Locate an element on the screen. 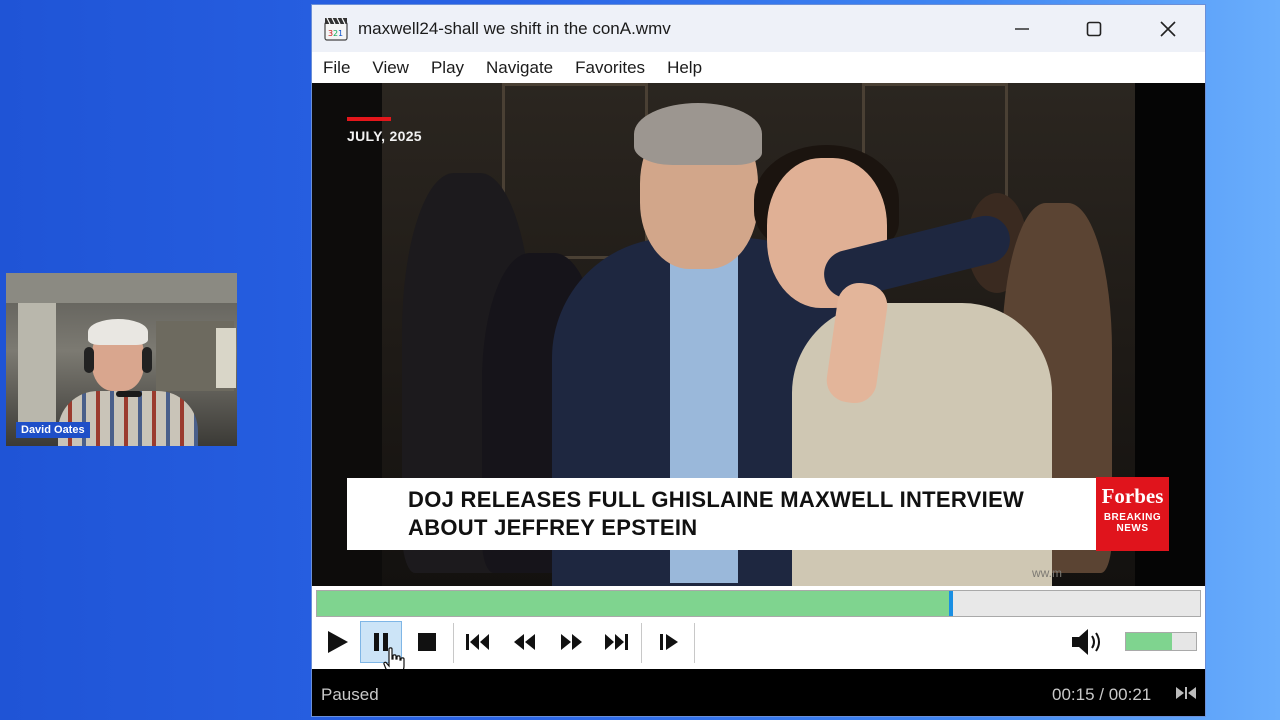 The height and width of the screenshot is (720, 1280). skip-forward-icon is located at coordinates (616, 642).